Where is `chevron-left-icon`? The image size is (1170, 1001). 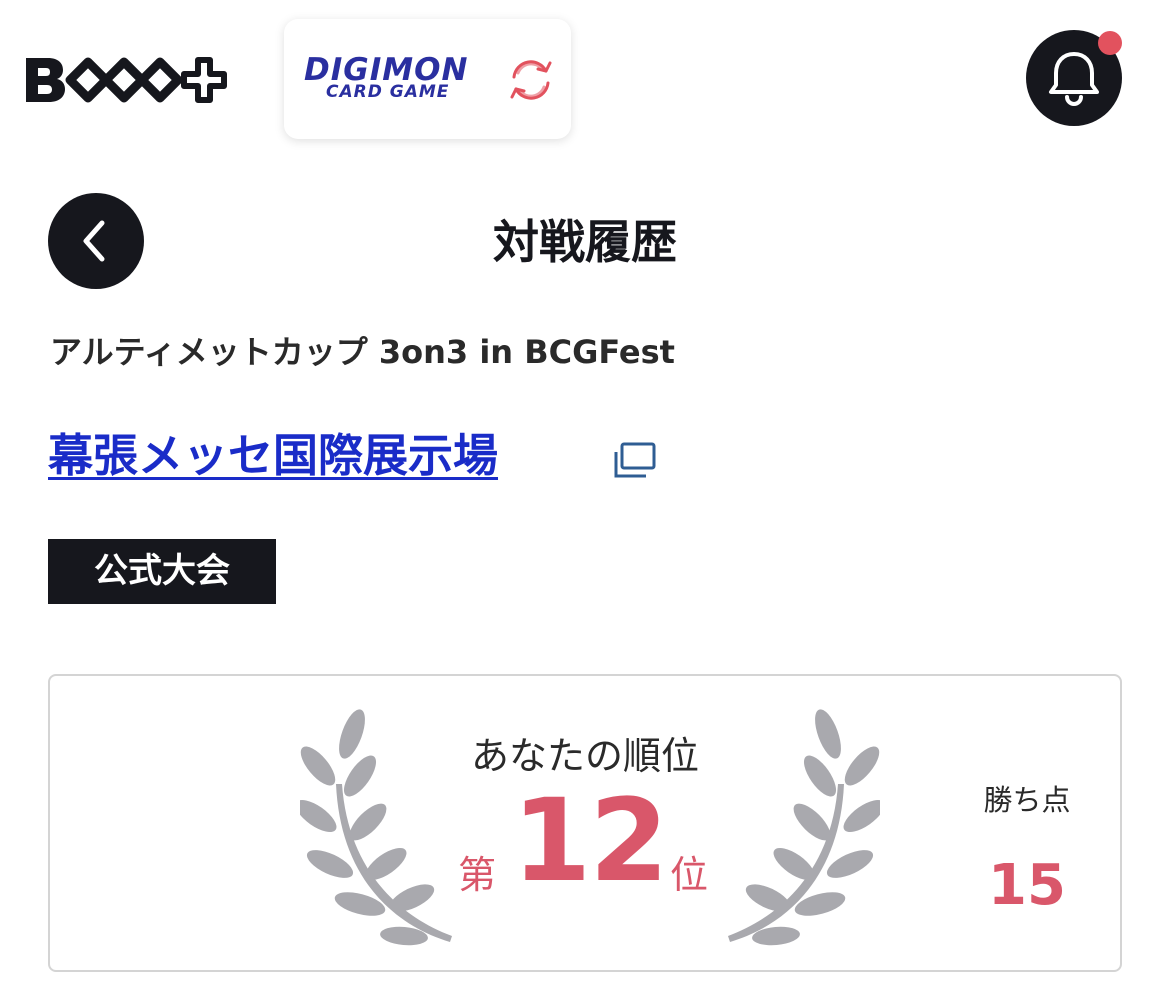 chevron-left-icon is located at coordinates (94, 241).